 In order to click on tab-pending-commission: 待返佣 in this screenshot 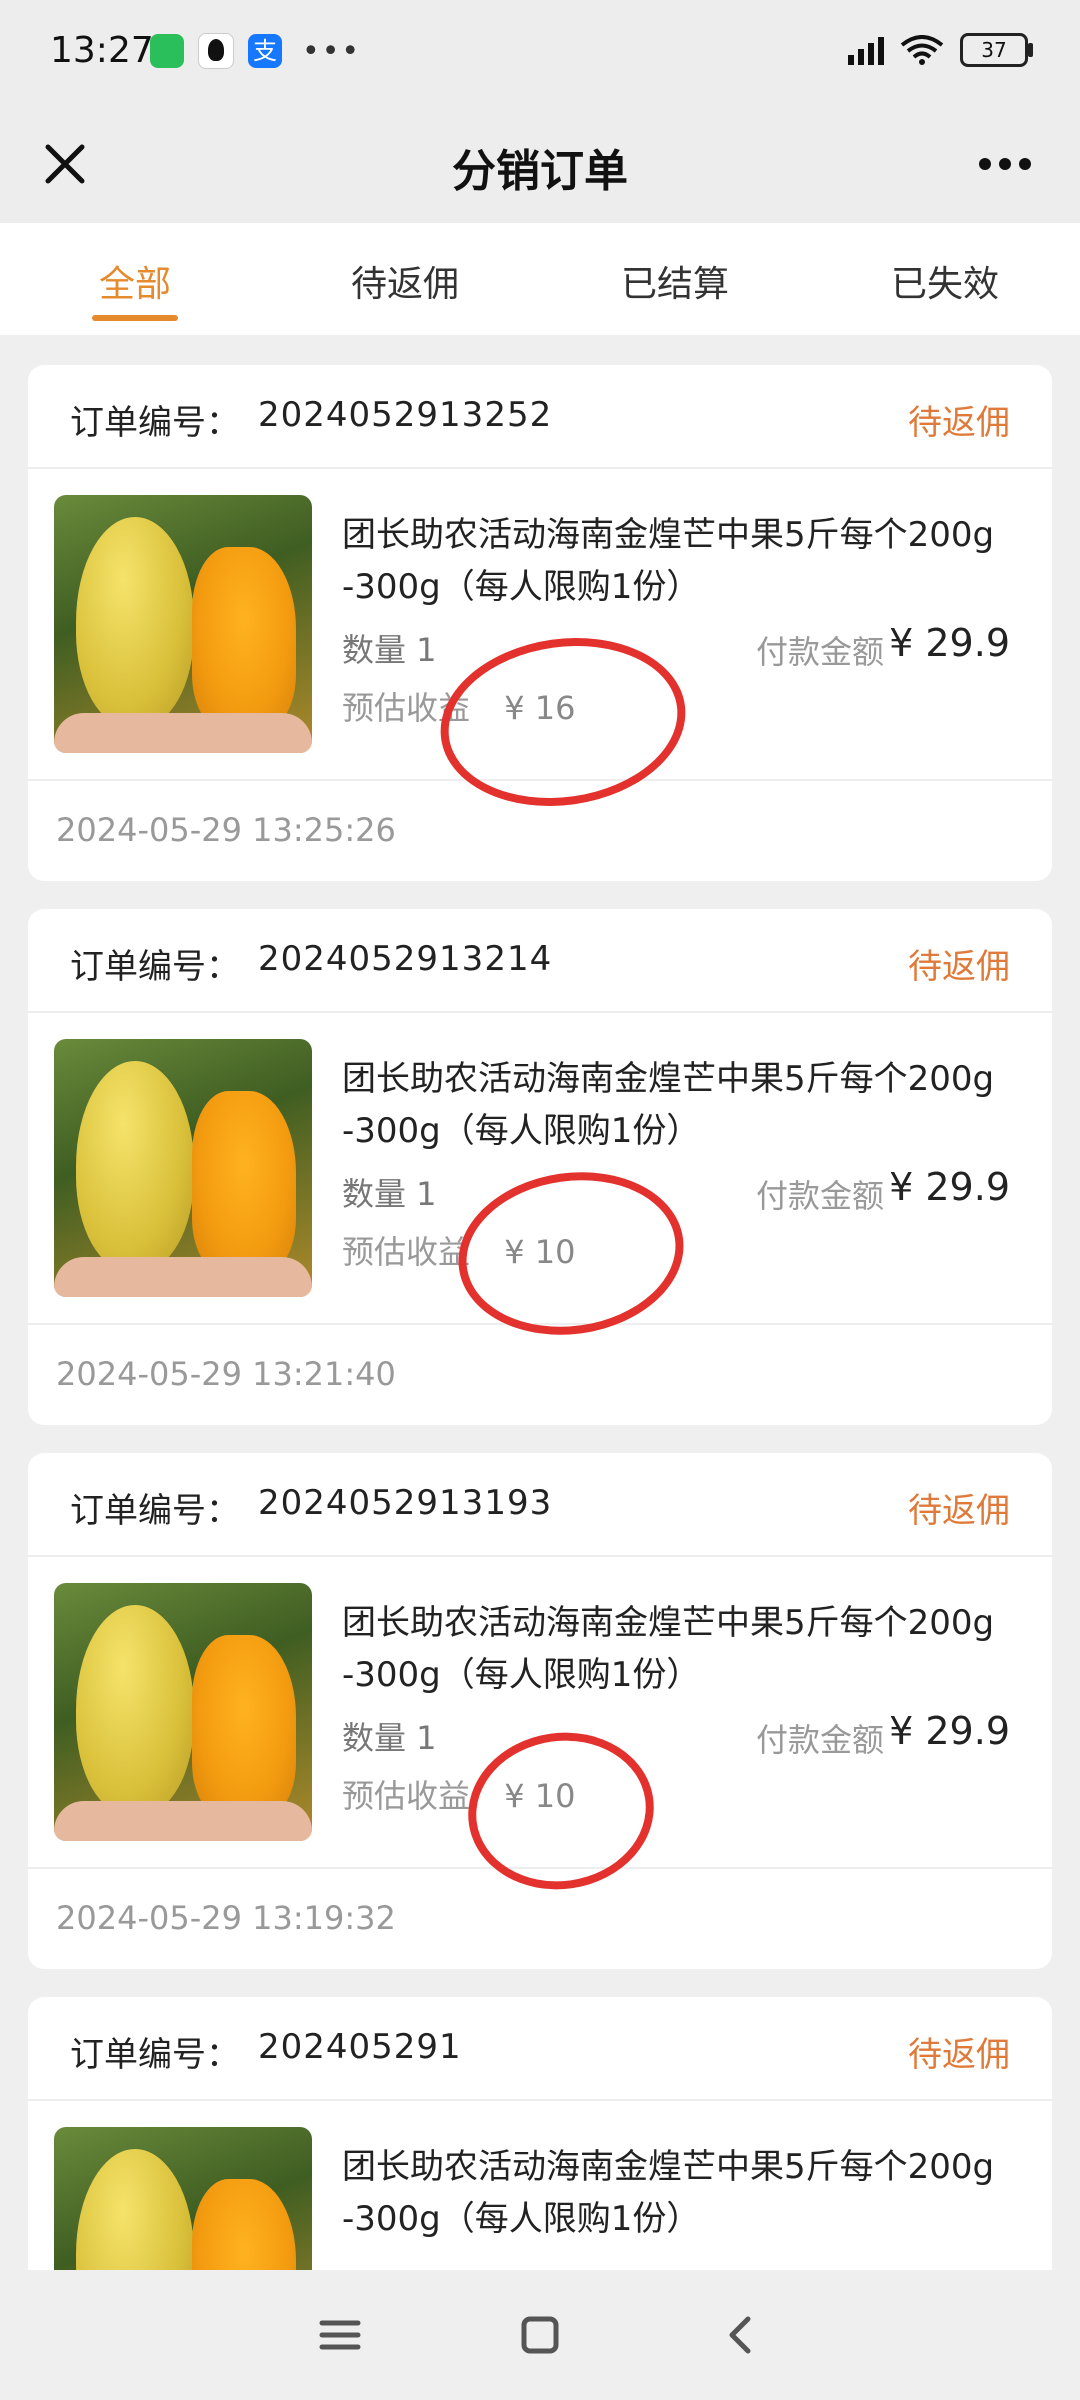, I will do `click(405, 279)`.